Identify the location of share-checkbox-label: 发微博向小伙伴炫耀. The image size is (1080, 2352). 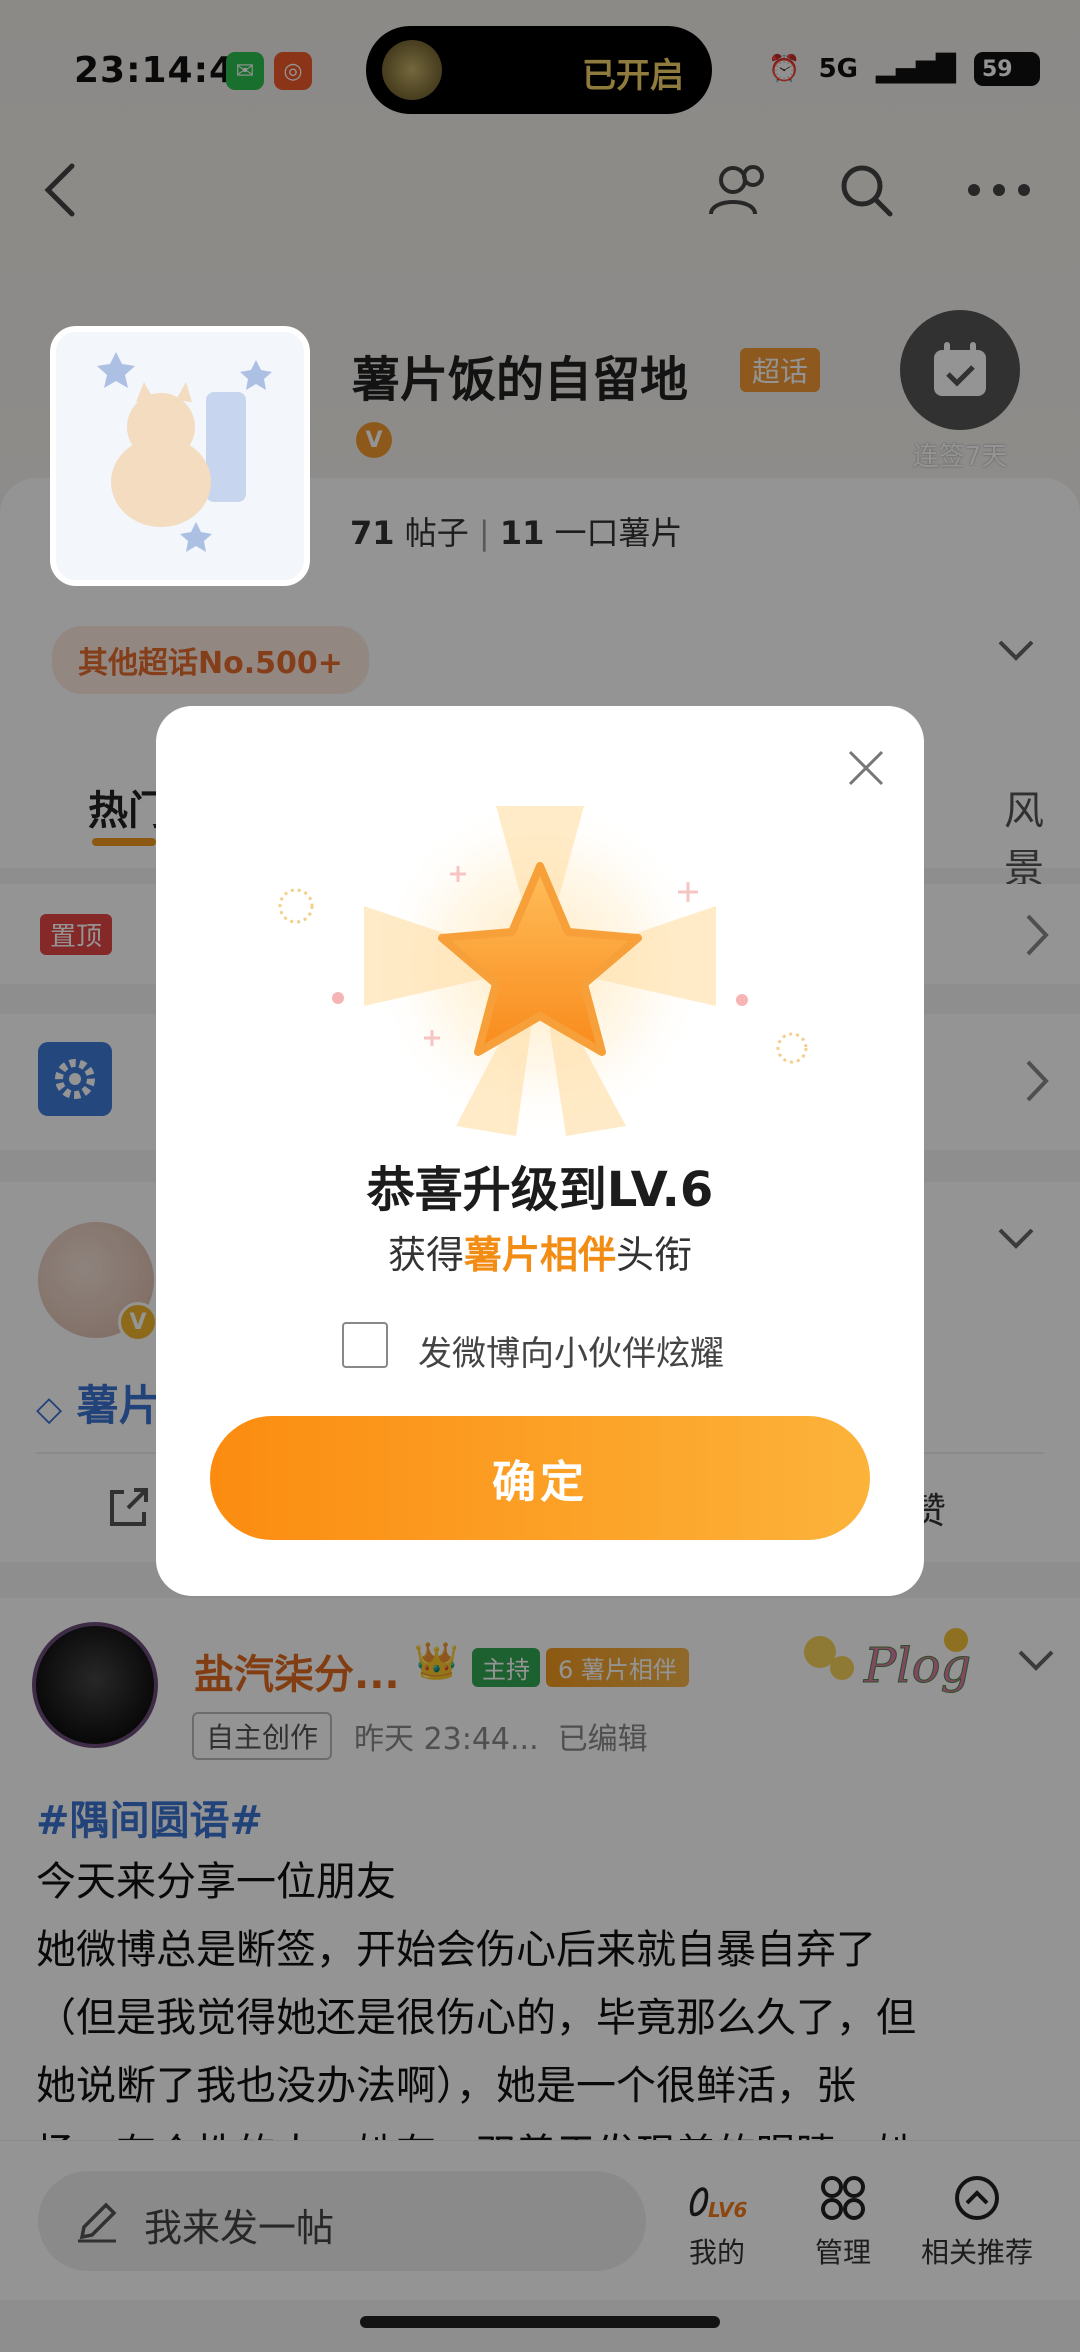
(571, 1350).